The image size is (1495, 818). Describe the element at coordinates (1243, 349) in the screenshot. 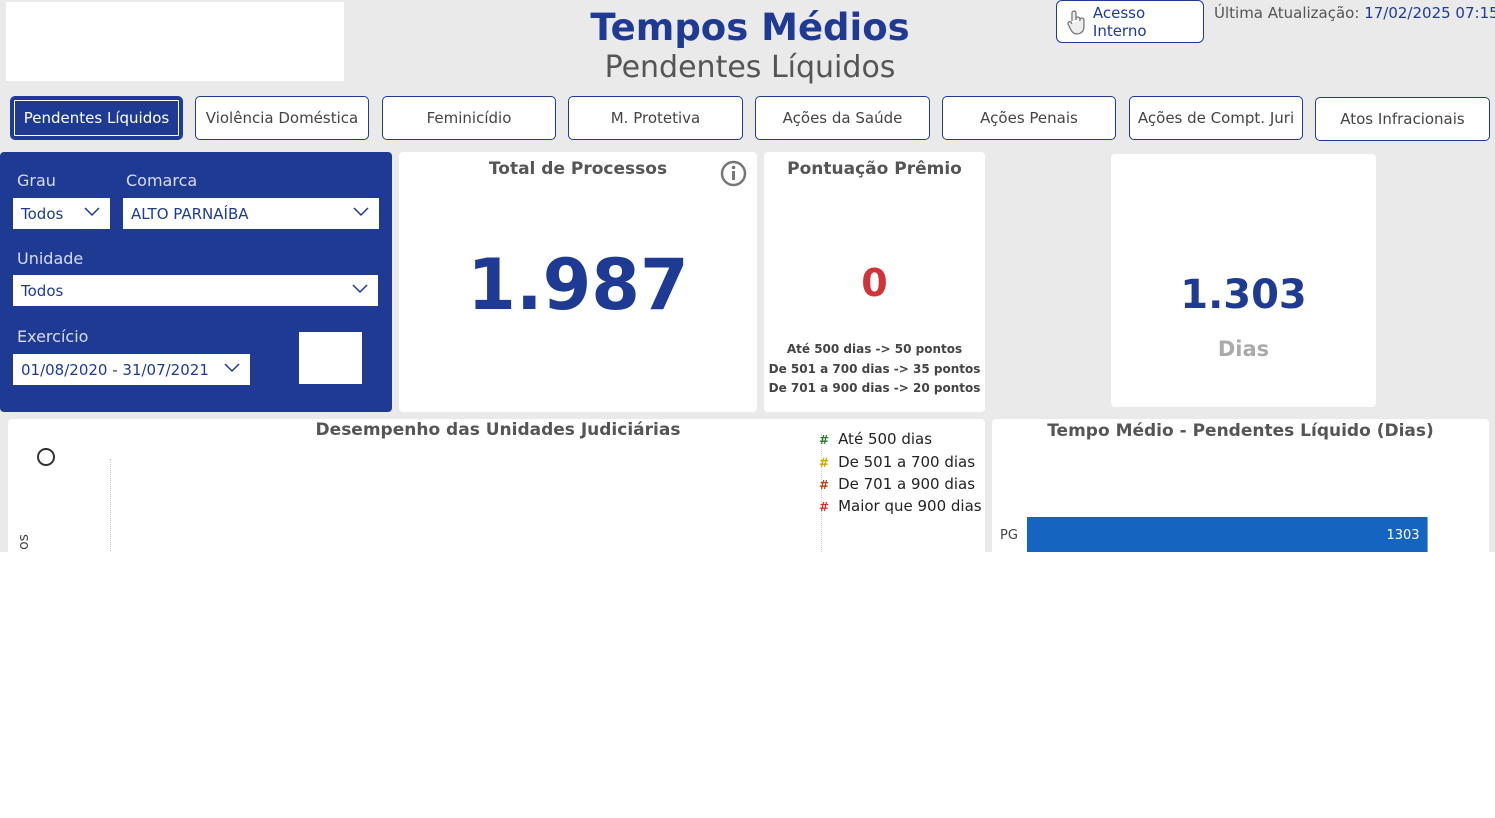

I see `dias-unit: Dias` at that location.